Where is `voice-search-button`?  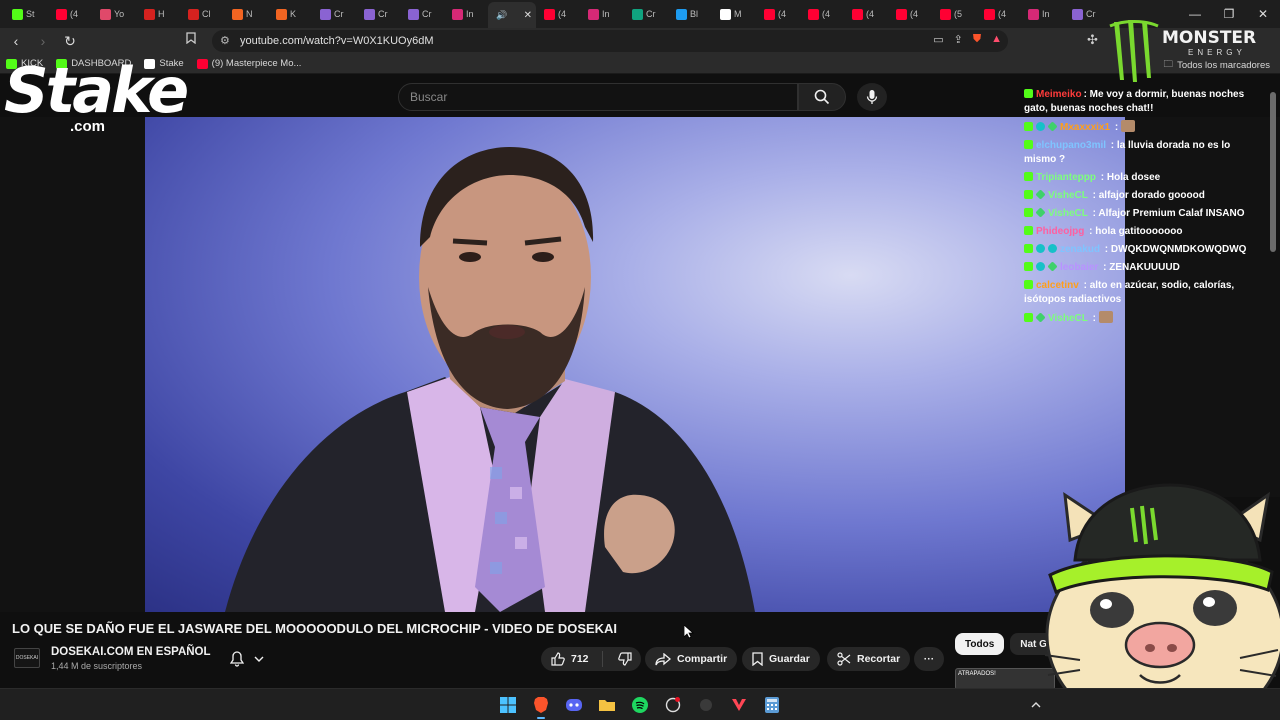 voice-search-button is located at coordinates (872, 97).